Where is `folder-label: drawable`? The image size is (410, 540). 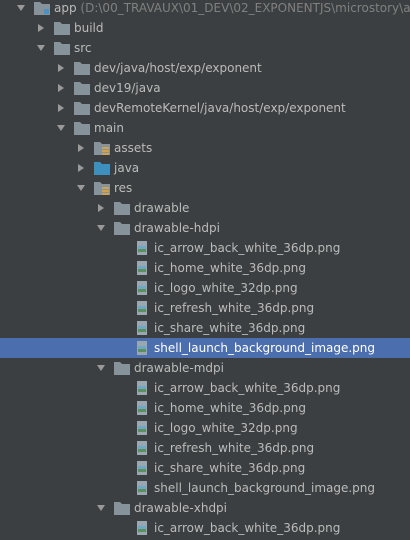 folder-label: drawable is located at coordinates (162, 208).